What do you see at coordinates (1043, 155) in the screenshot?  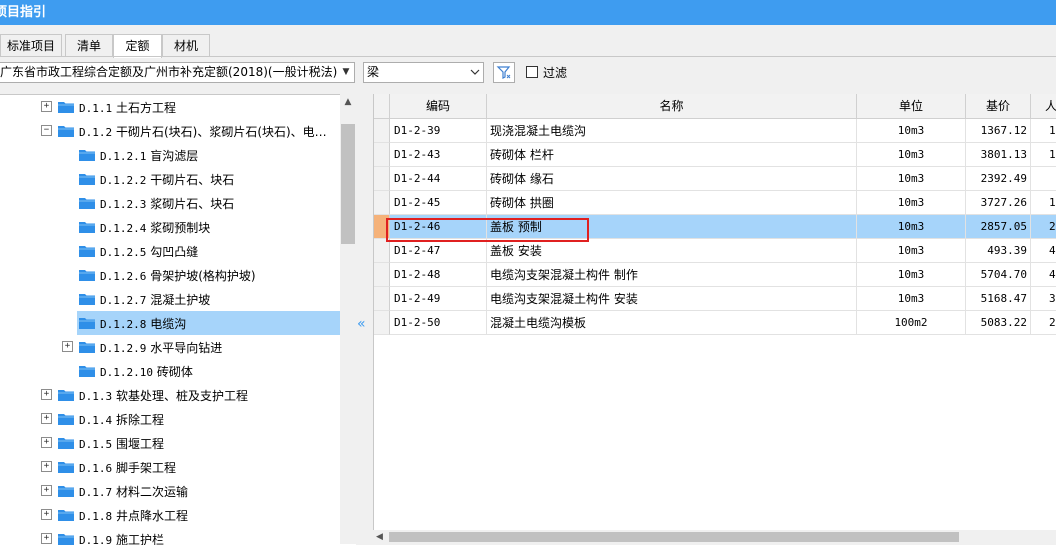 I see `cell-labor: 18` at bounding box center [1043, 155].